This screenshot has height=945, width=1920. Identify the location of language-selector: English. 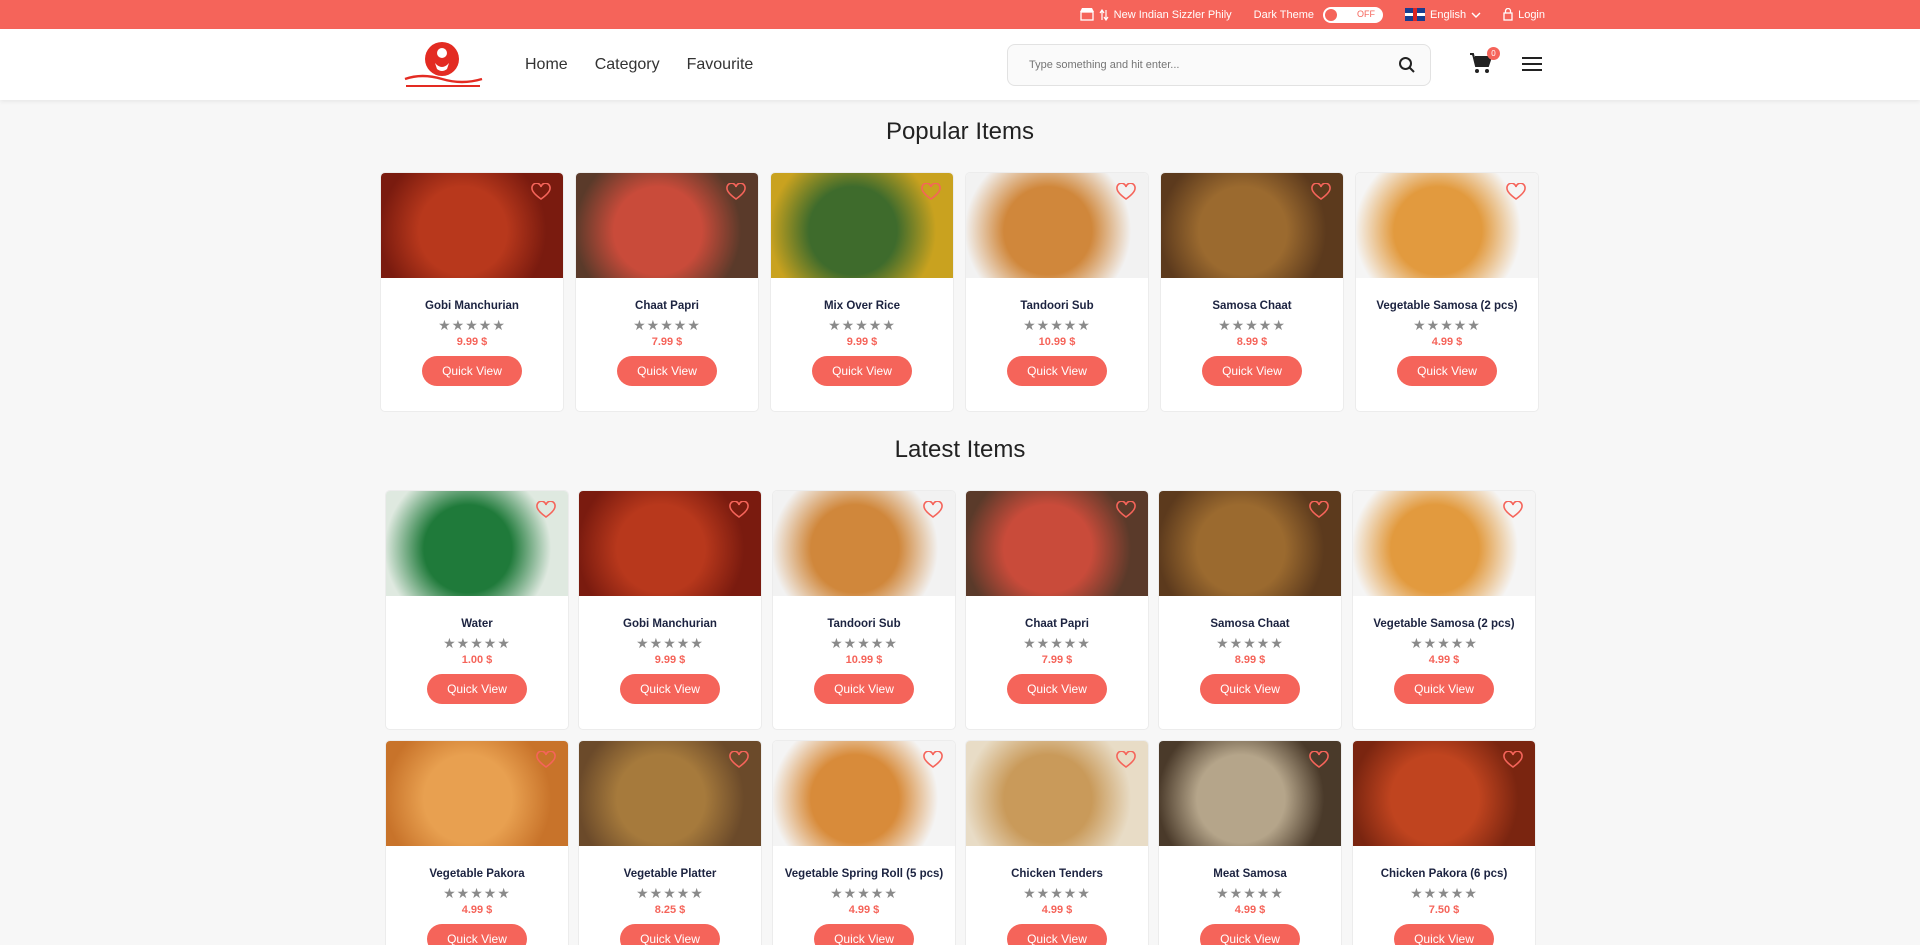
(1443, 14).